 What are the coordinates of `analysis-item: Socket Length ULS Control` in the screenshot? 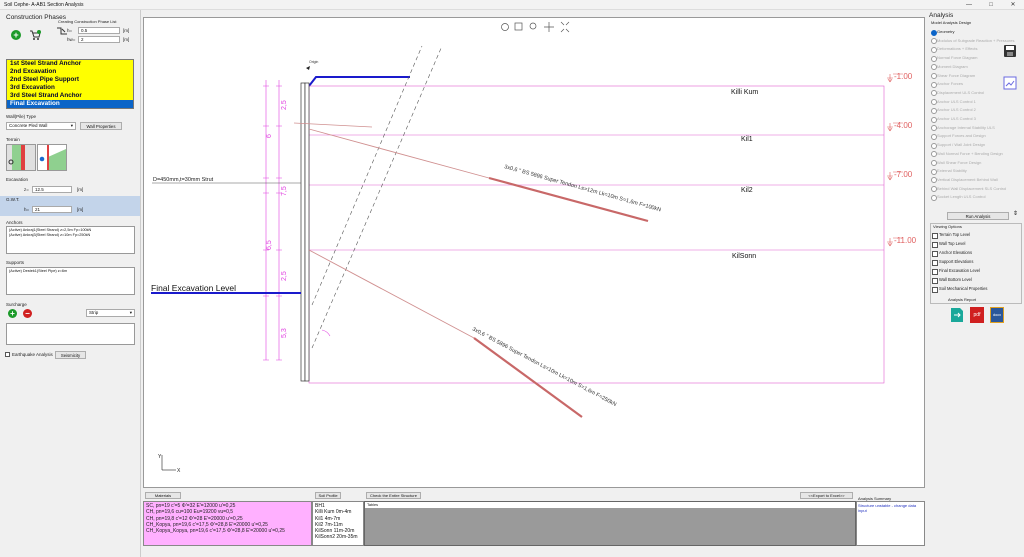 It's located at (958, 197).